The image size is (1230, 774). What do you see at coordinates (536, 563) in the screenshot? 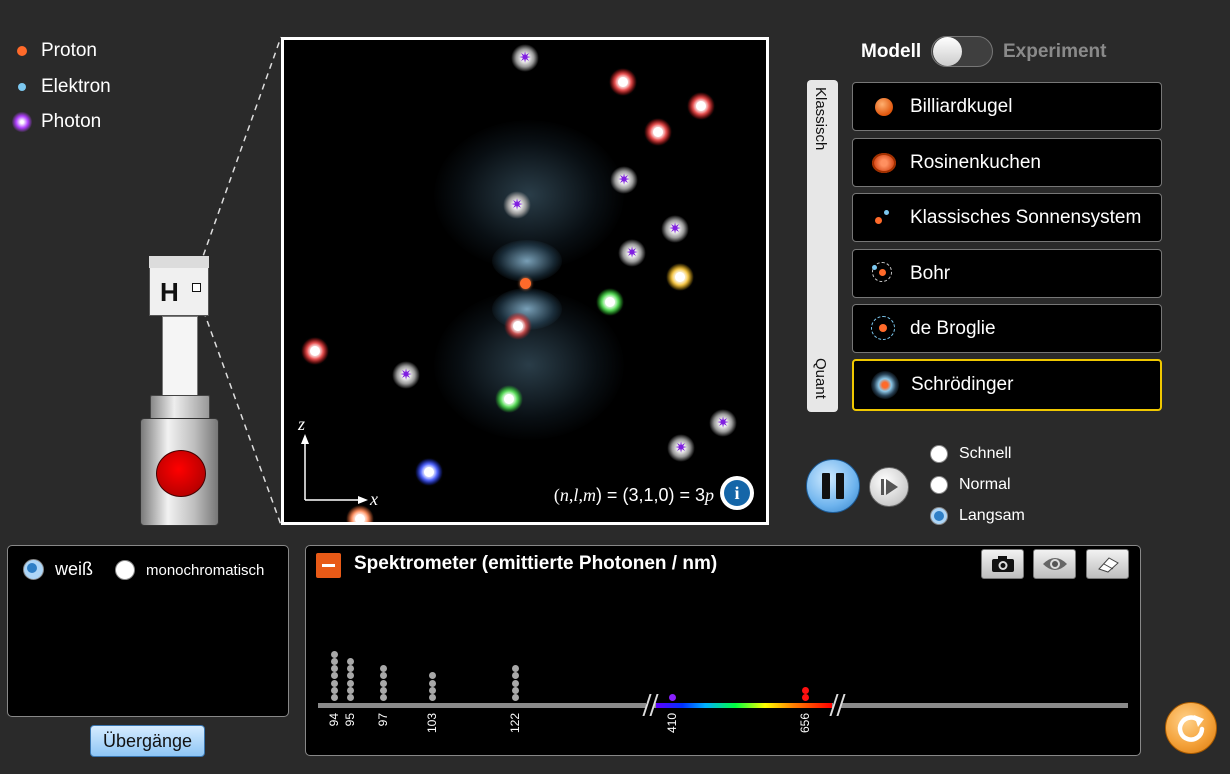
I see `spectrometer-title: Spektrometer (emittierte Photonen / nm)` at bounding box center [536, 563].